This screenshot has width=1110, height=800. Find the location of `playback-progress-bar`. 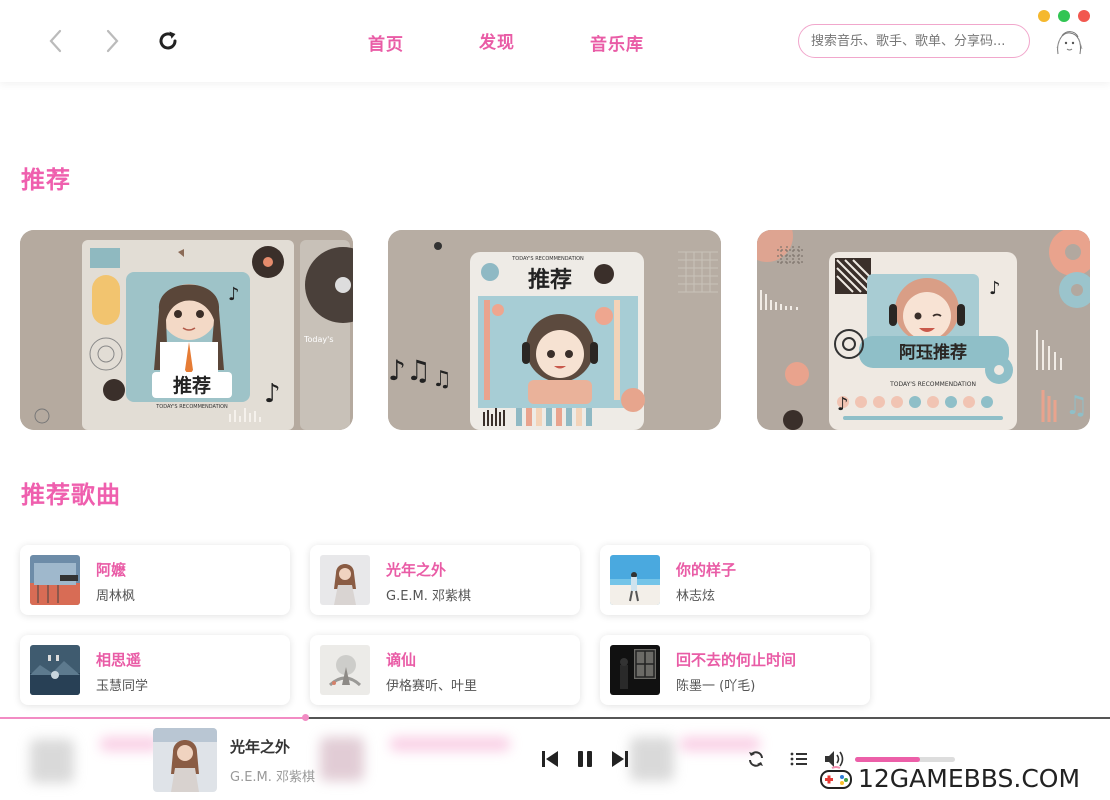

playback-progress-bar is located at coordinates (555, 717).